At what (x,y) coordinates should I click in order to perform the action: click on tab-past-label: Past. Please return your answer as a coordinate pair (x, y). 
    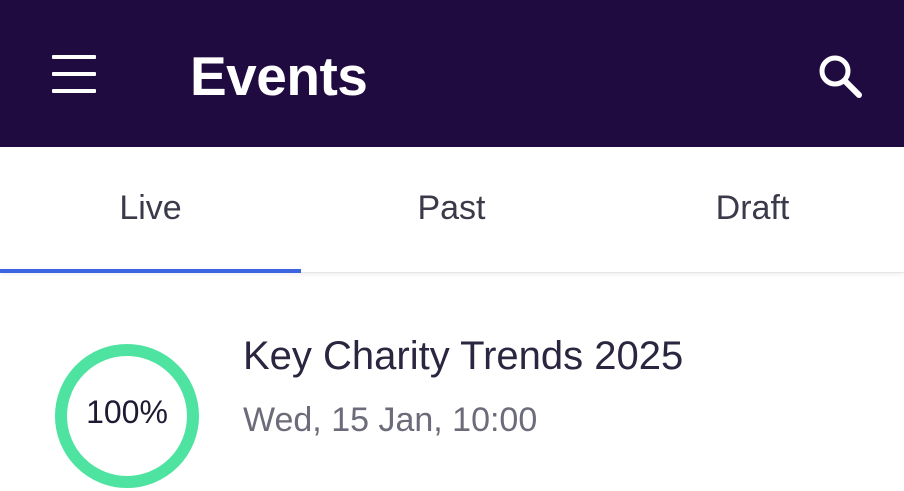
    Looking at the image, I should click on (451, 207).